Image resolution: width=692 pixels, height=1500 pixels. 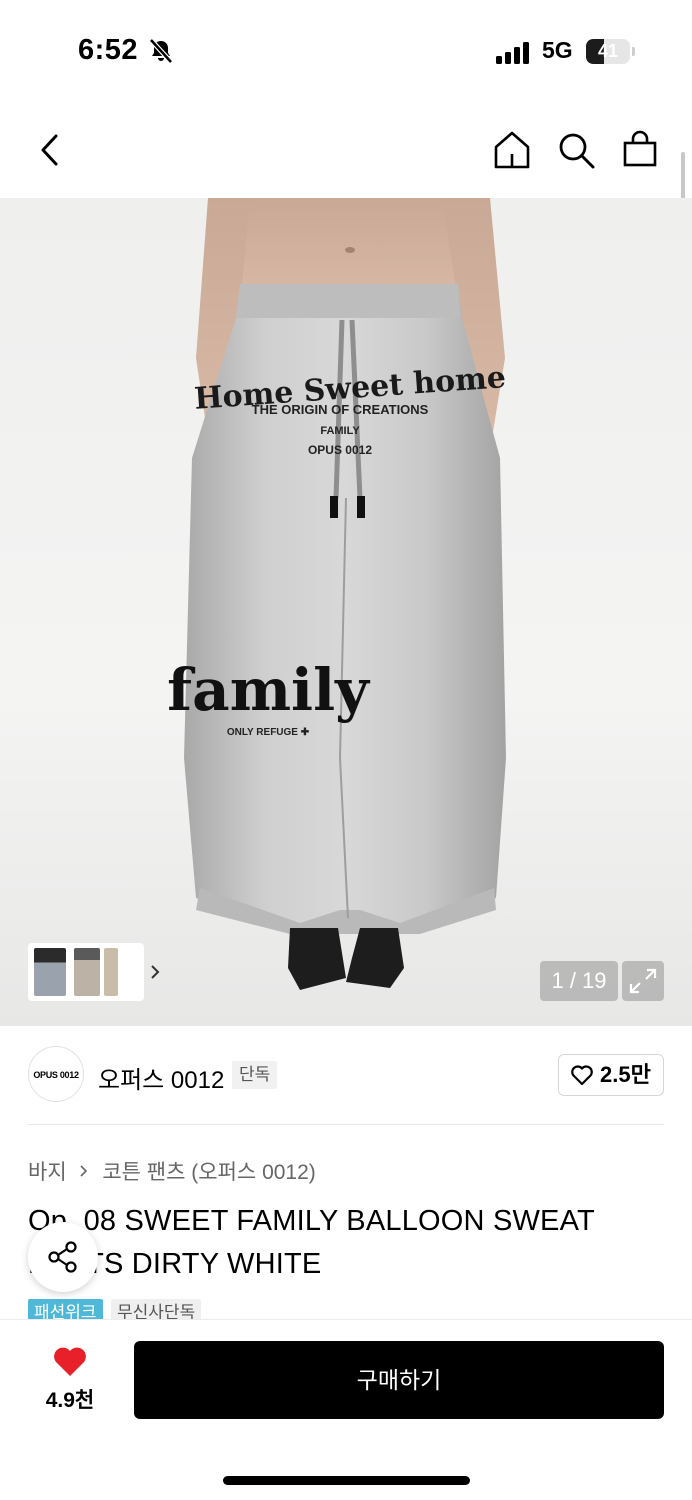 I want to click on brand-logo: OPUS 0012, so click(x=56, y=1074).